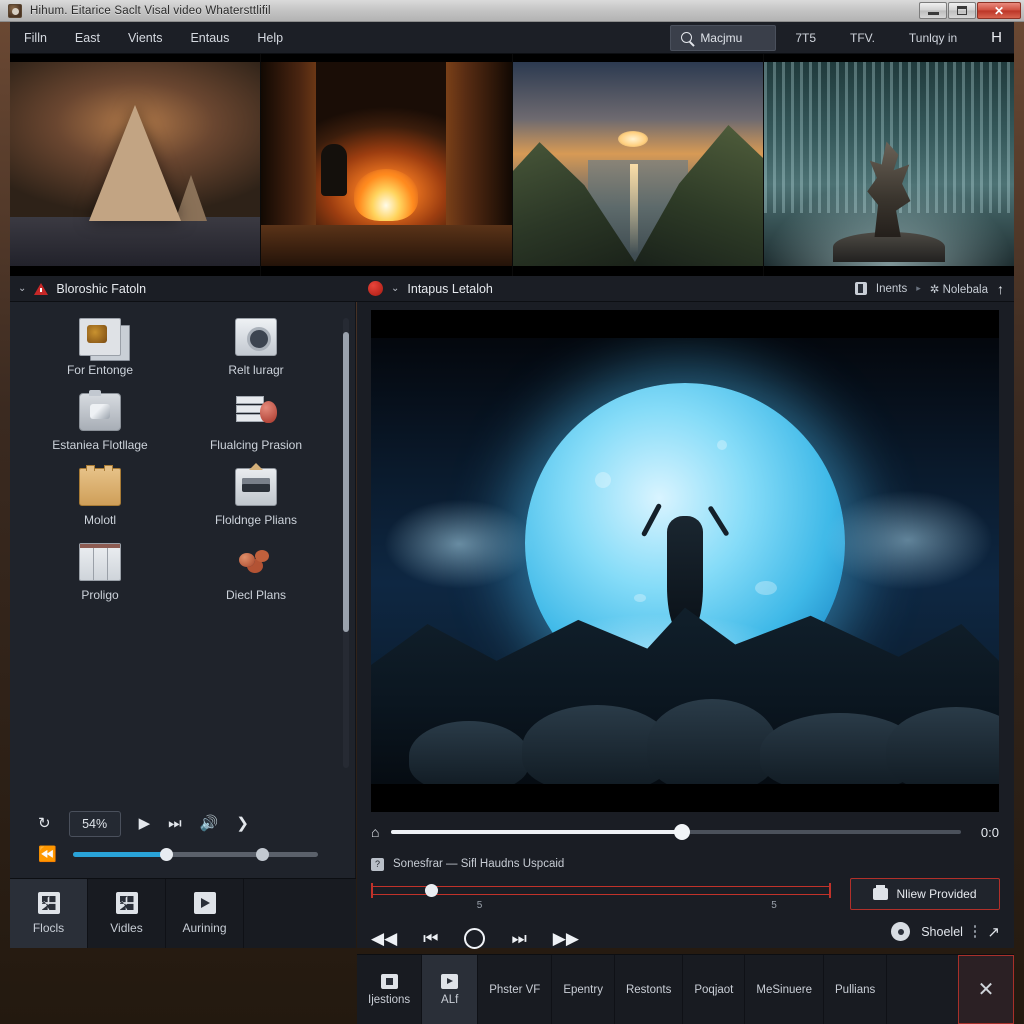 The width and height of the screenshot is (1024, 1024). Describe the element at coordinates (175, 823) in the screenshot. I see `skip-next-icon: ⏭` at that location.